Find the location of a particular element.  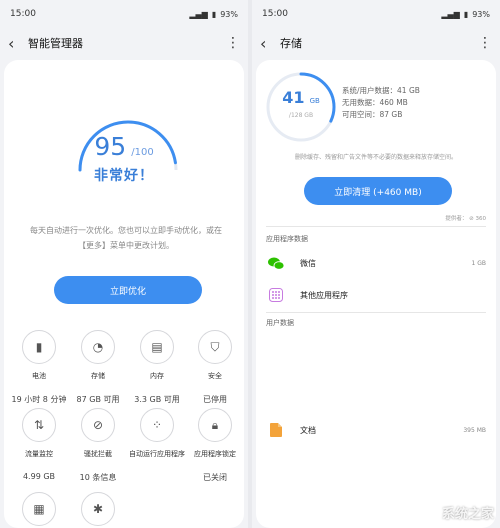

storage-ring is located at coordinates (301, 107).